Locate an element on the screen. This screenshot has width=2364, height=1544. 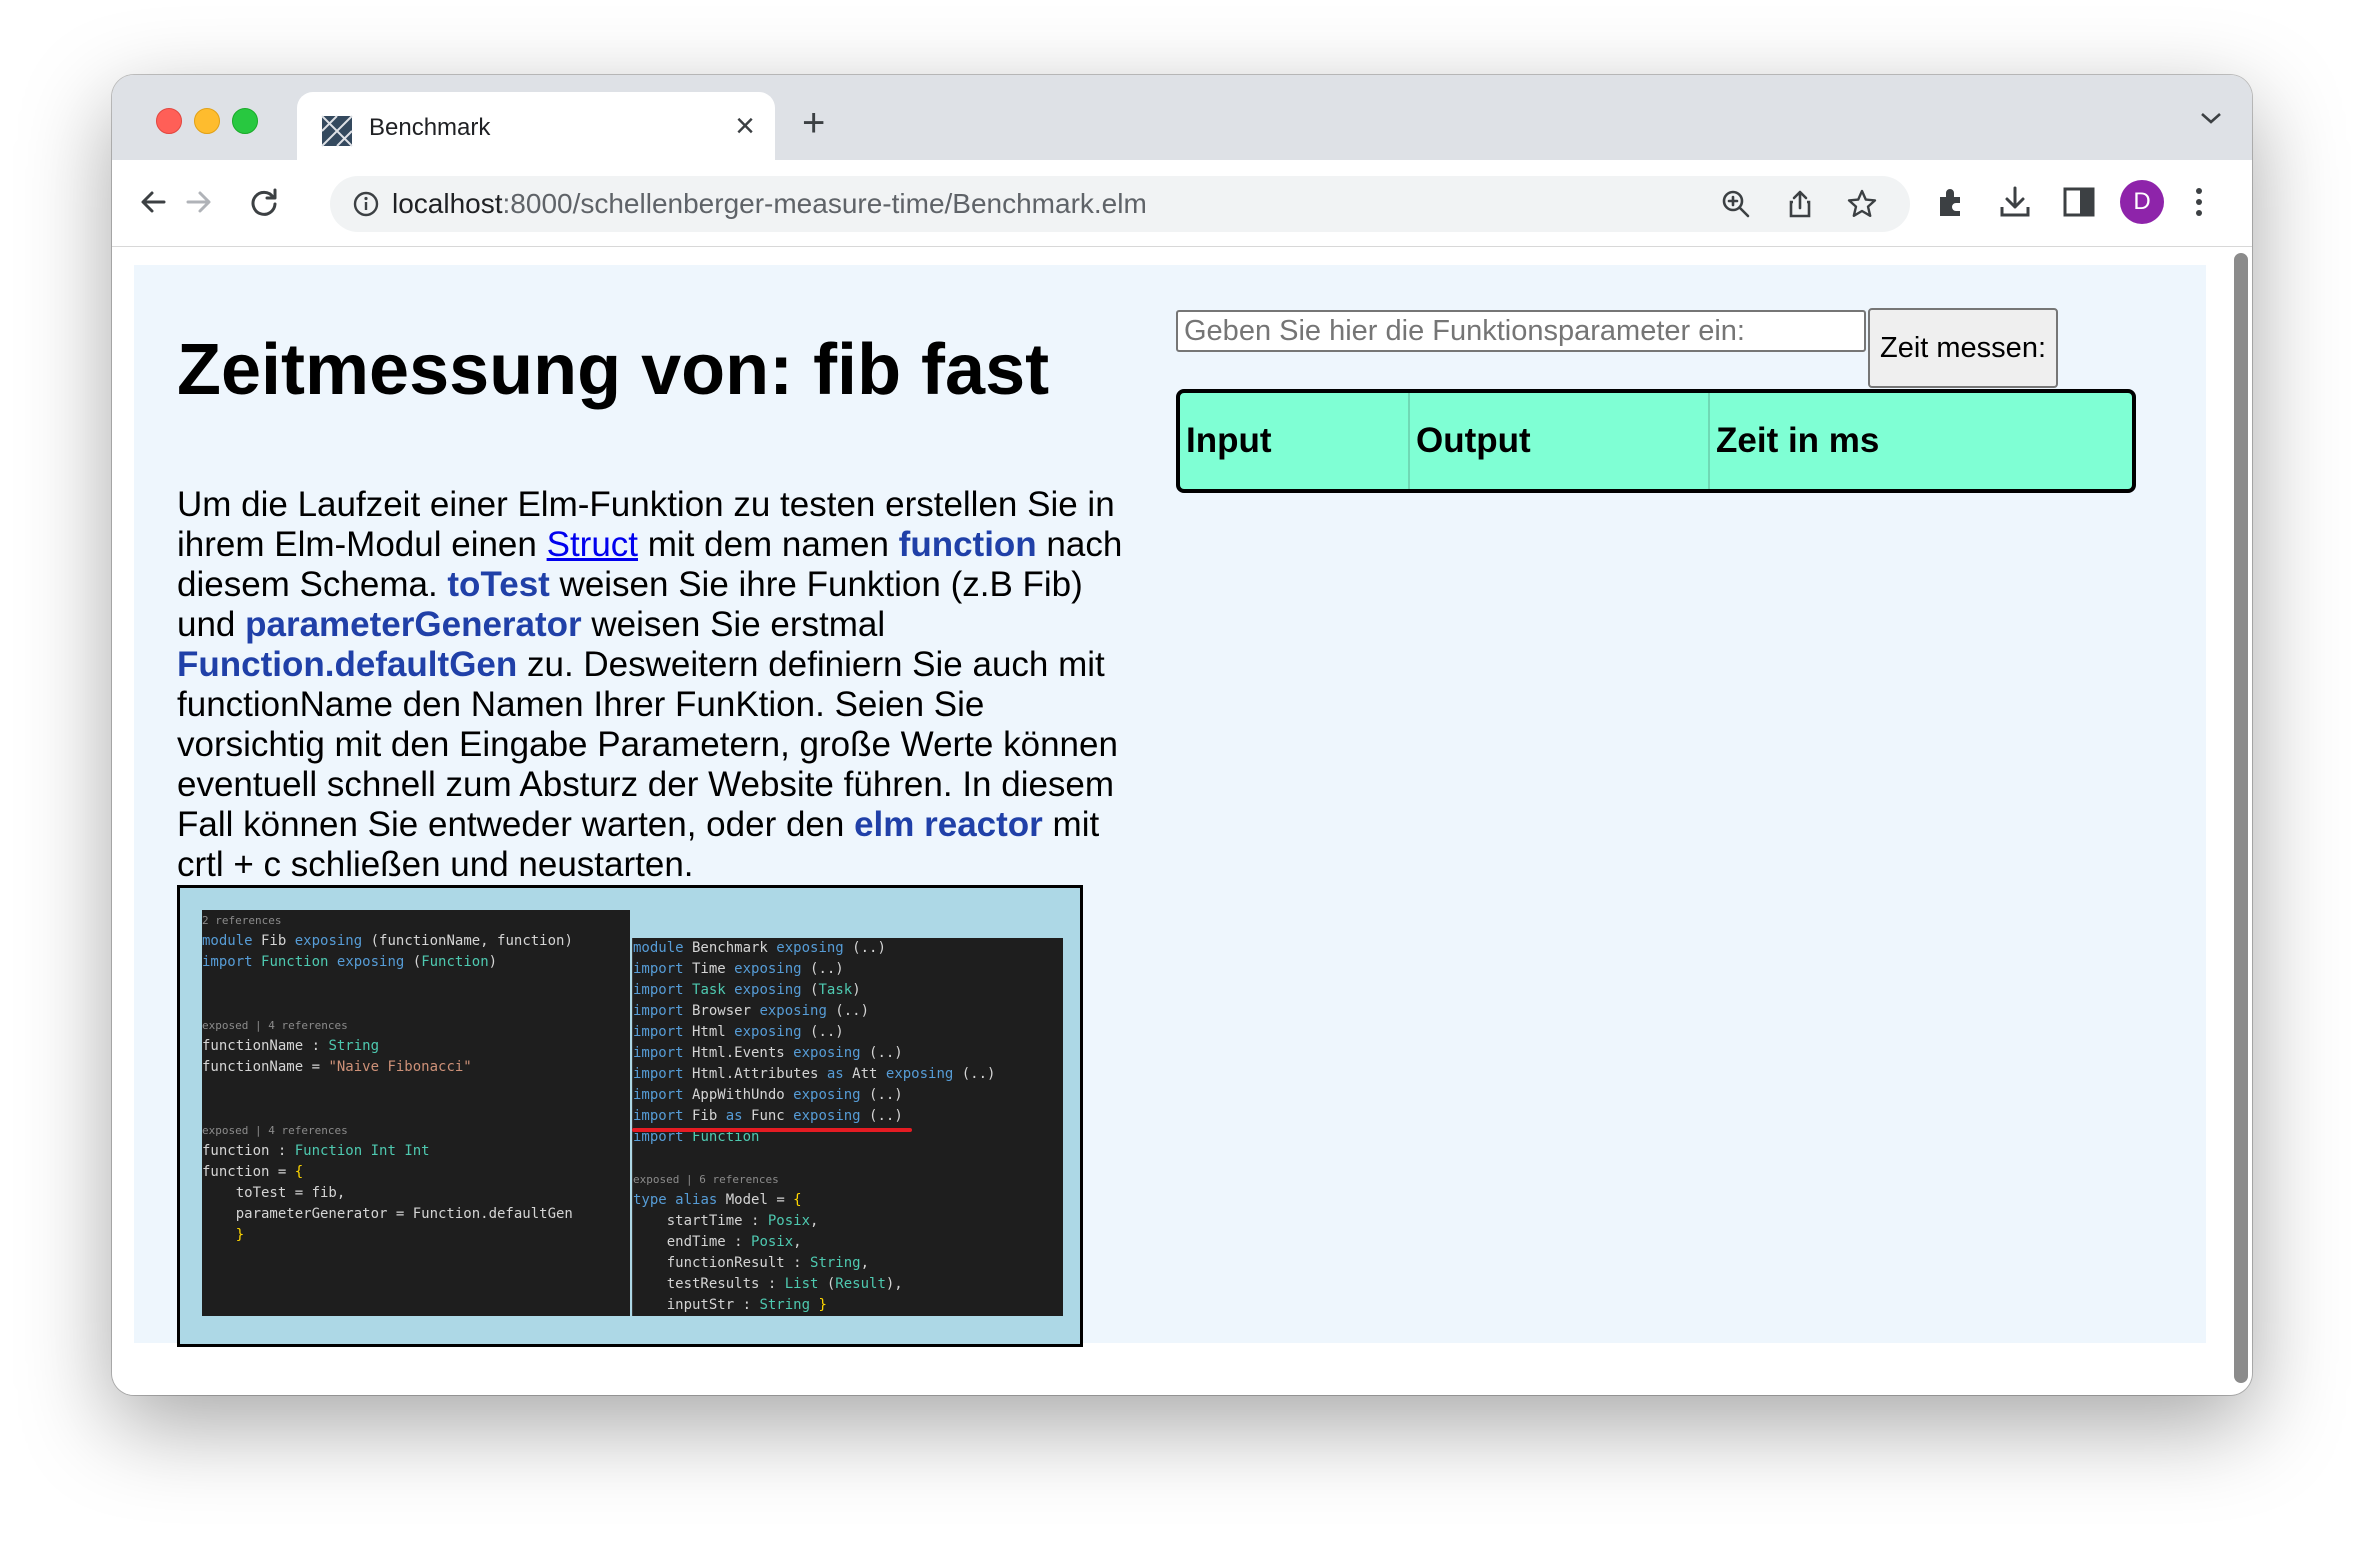
code-line: inputStr : String } is located at coordinates (730, 1305).